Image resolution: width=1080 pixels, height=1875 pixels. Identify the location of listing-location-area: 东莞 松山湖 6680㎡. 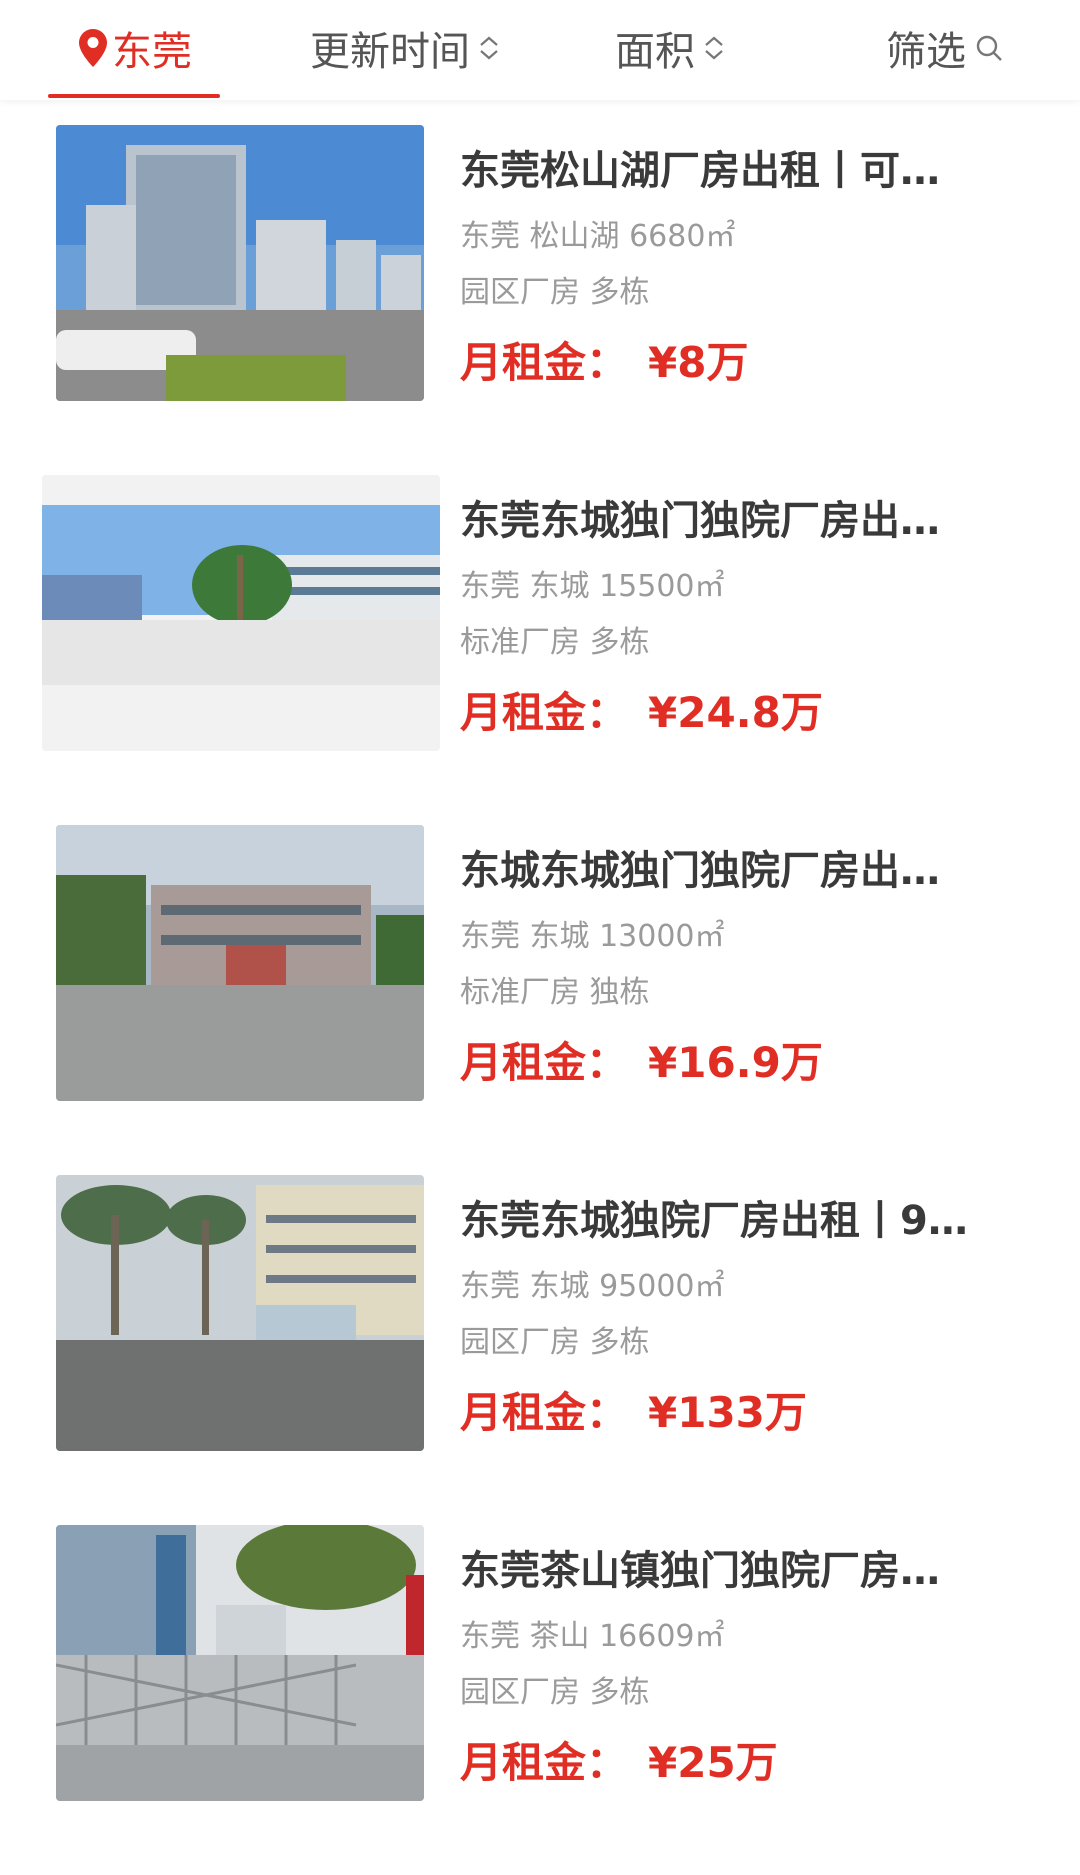
(598, 236).